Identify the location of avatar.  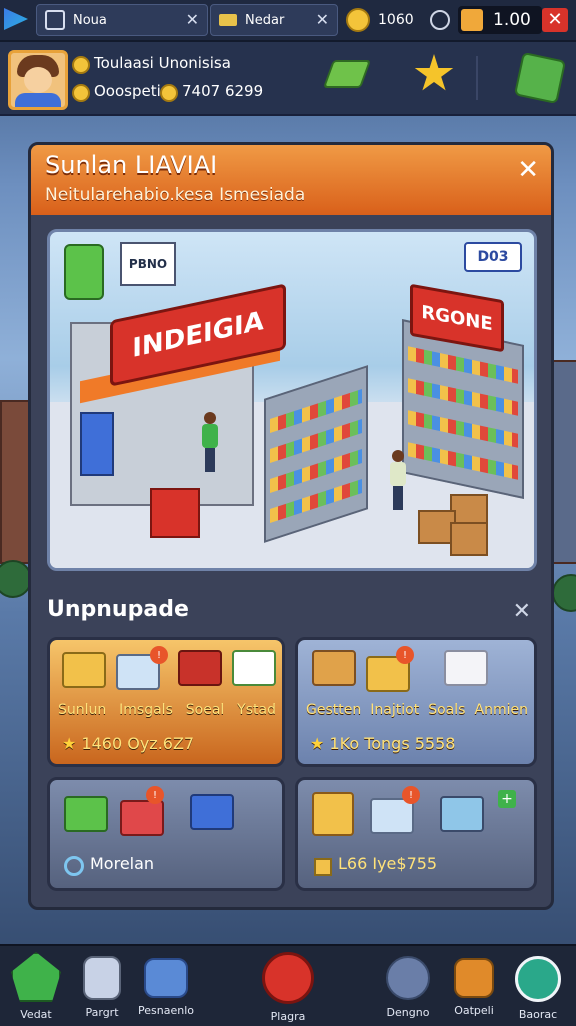
(38, 80).